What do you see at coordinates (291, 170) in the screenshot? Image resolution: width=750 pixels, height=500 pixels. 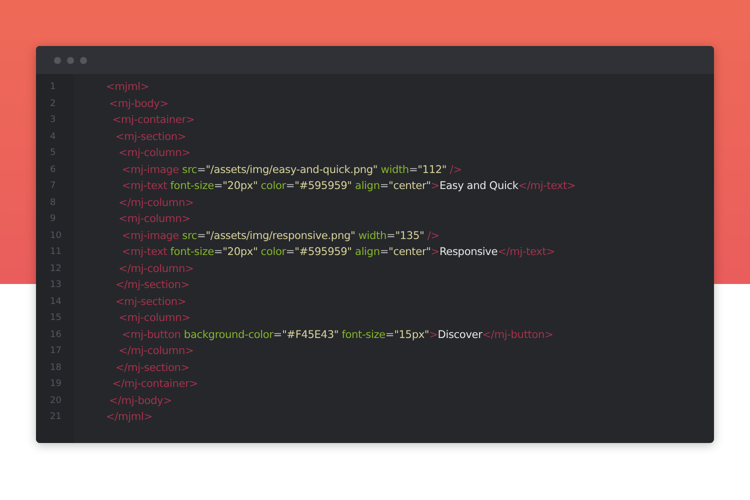 I see `code-line: <mj-image src="/assets/img/easy-and-quick.png" width="112" />` at bounding box center [291, 170].